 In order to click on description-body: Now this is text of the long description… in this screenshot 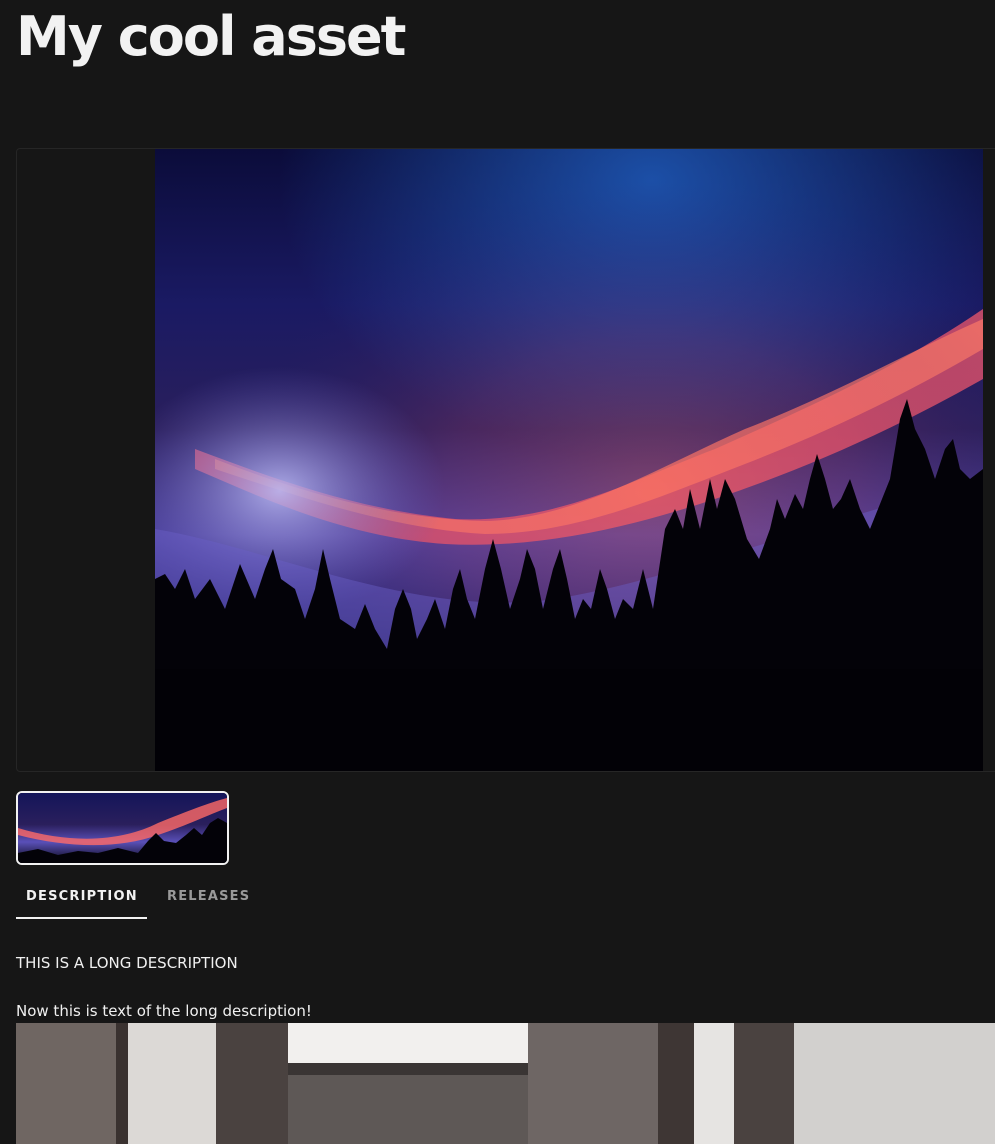, I will do `click(164, 1011)`.